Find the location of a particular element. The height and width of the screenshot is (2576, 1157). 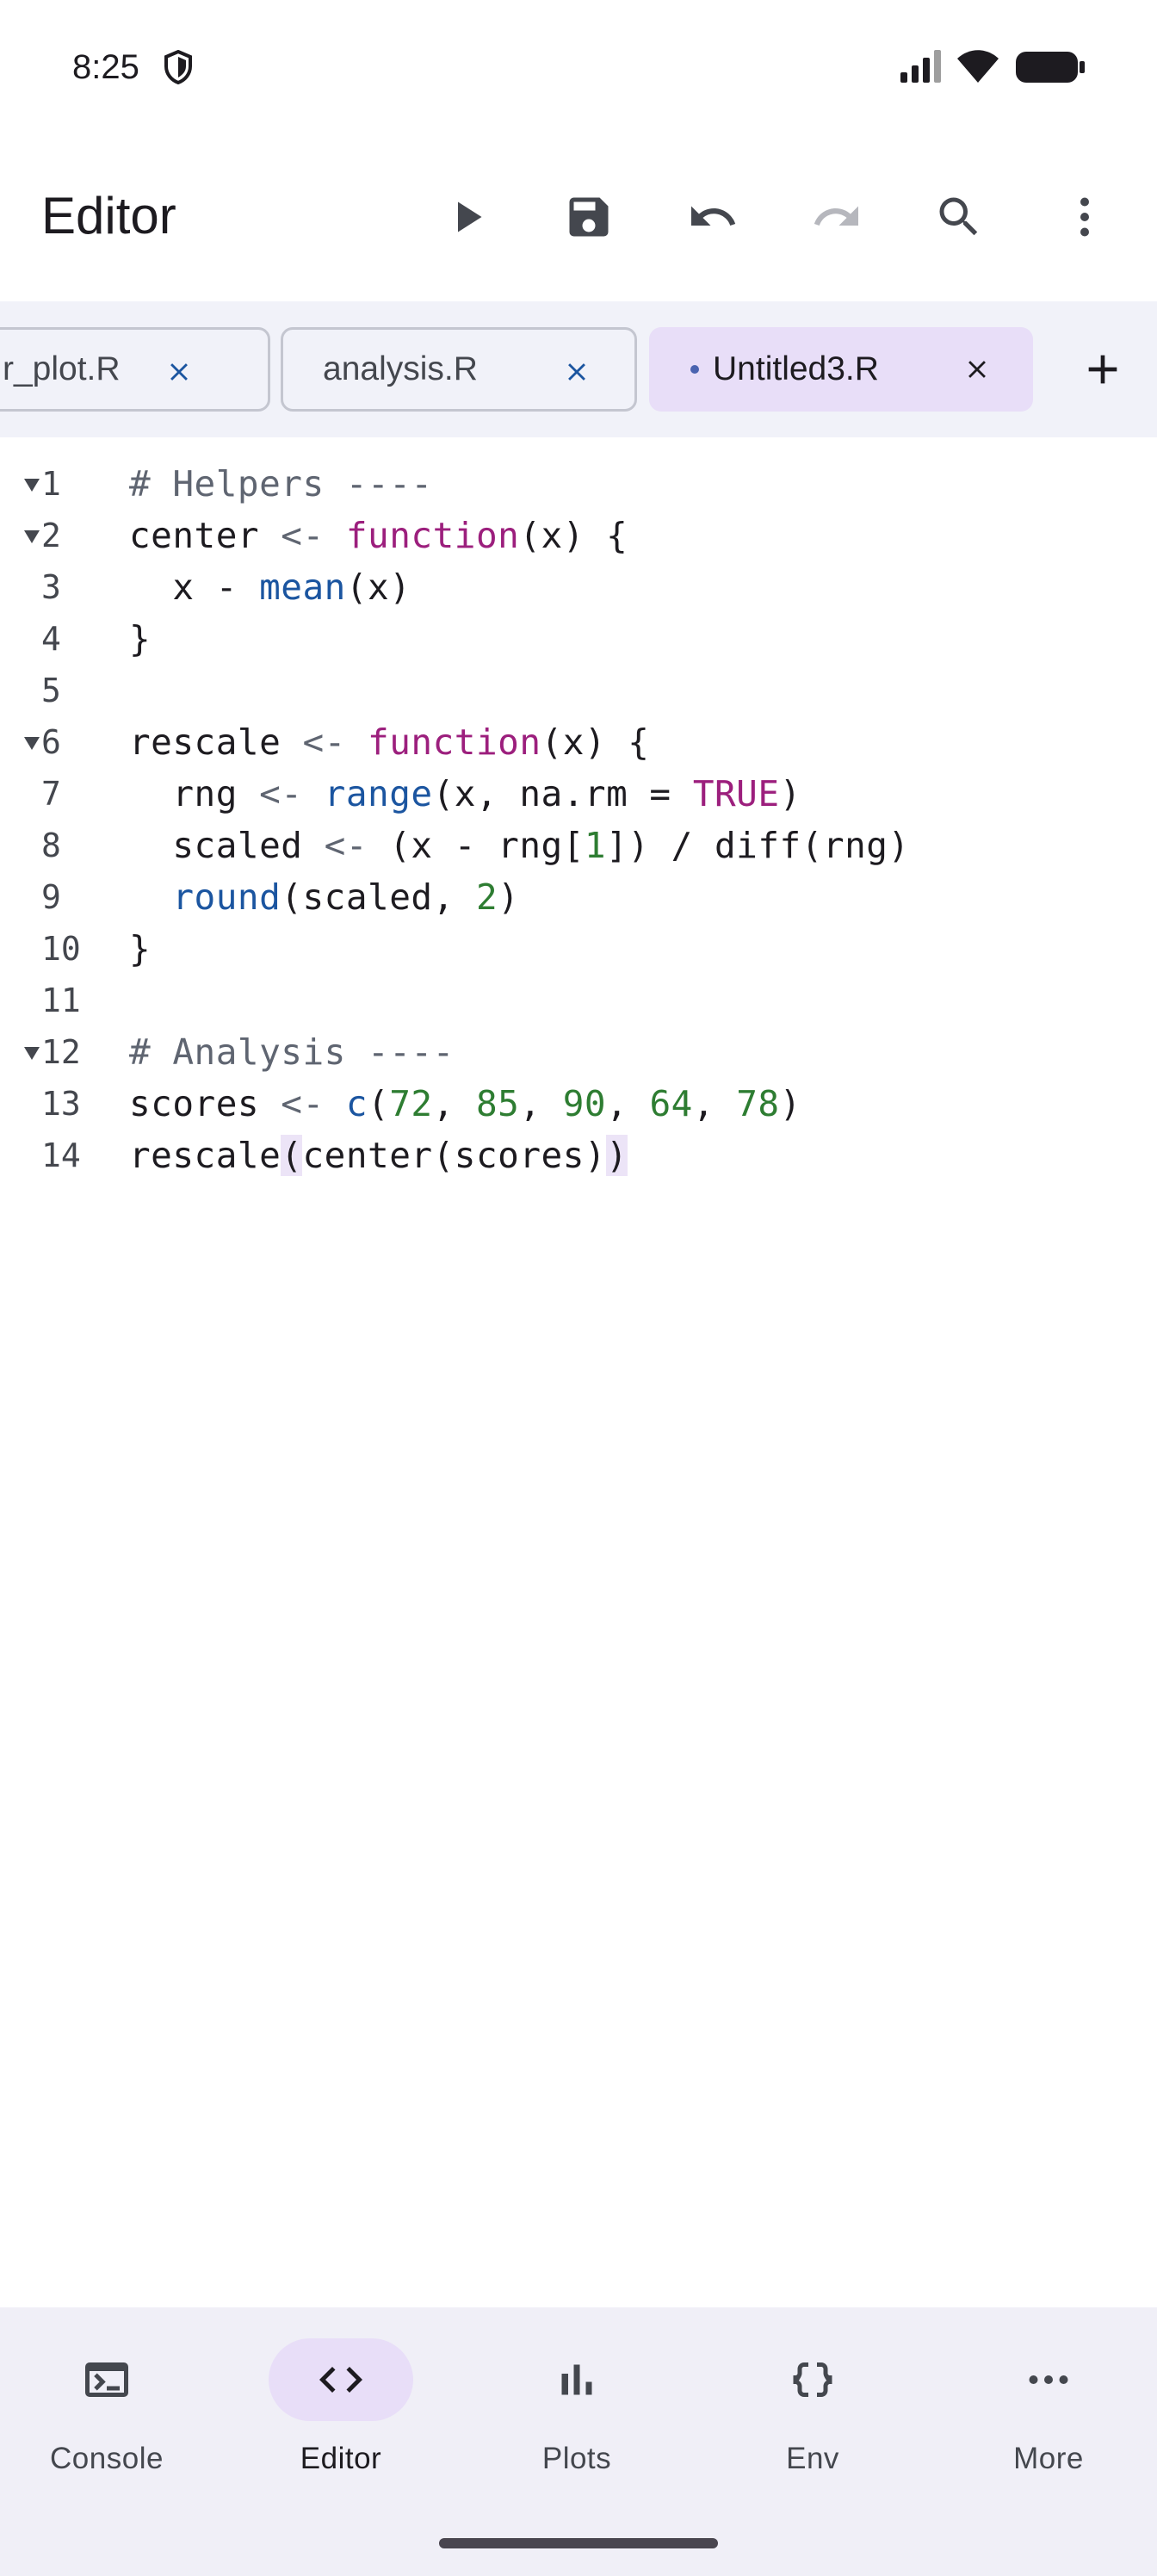

cellular-signal-icon is located at coordinates (920, 66).